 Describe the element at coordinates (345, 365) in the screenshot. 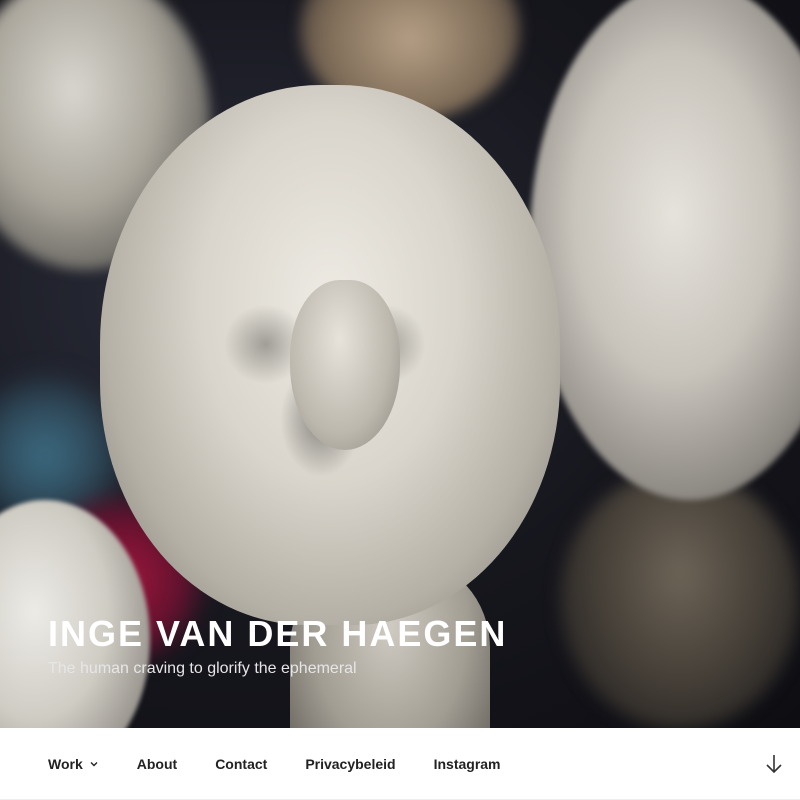

I see `sculpture-nose` at that location.